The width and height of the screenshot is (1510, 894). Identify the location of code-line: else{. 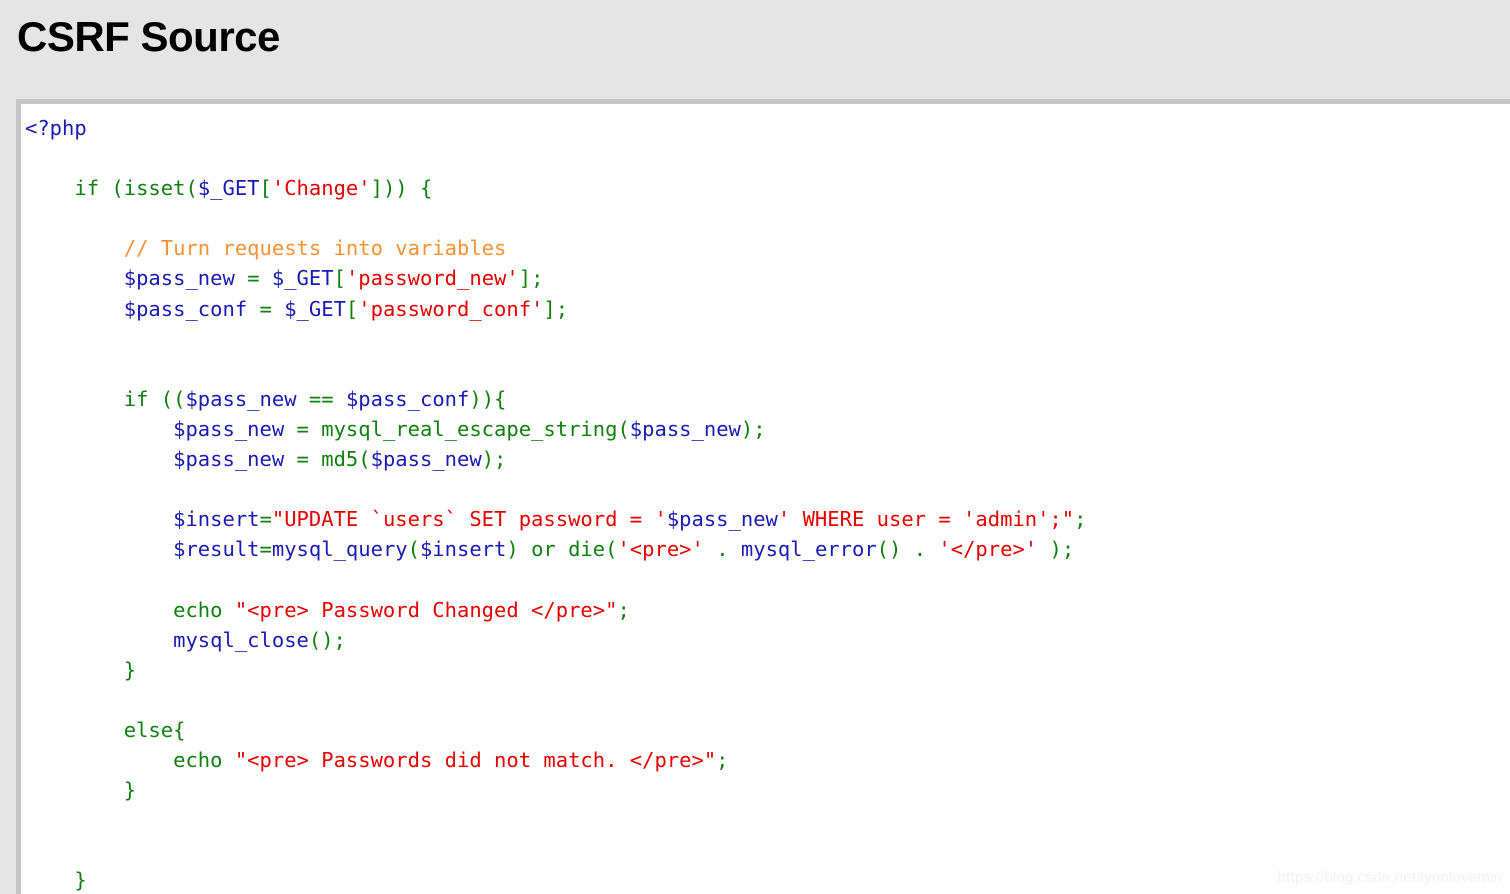
(154, 729).